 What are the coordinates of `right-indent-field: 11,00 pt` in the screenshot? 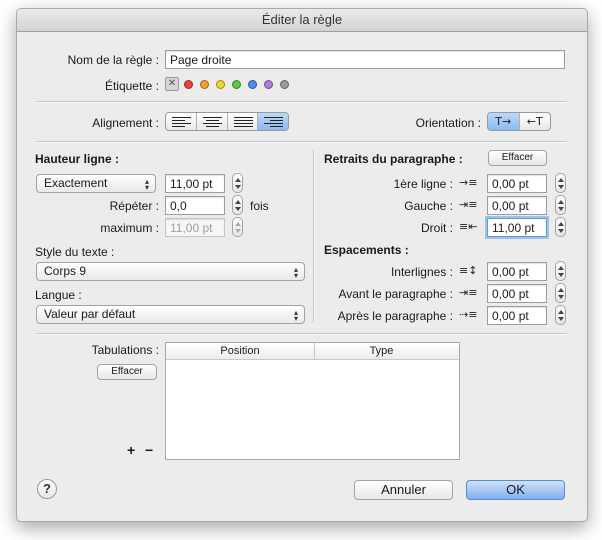 It's located at (517, 227).